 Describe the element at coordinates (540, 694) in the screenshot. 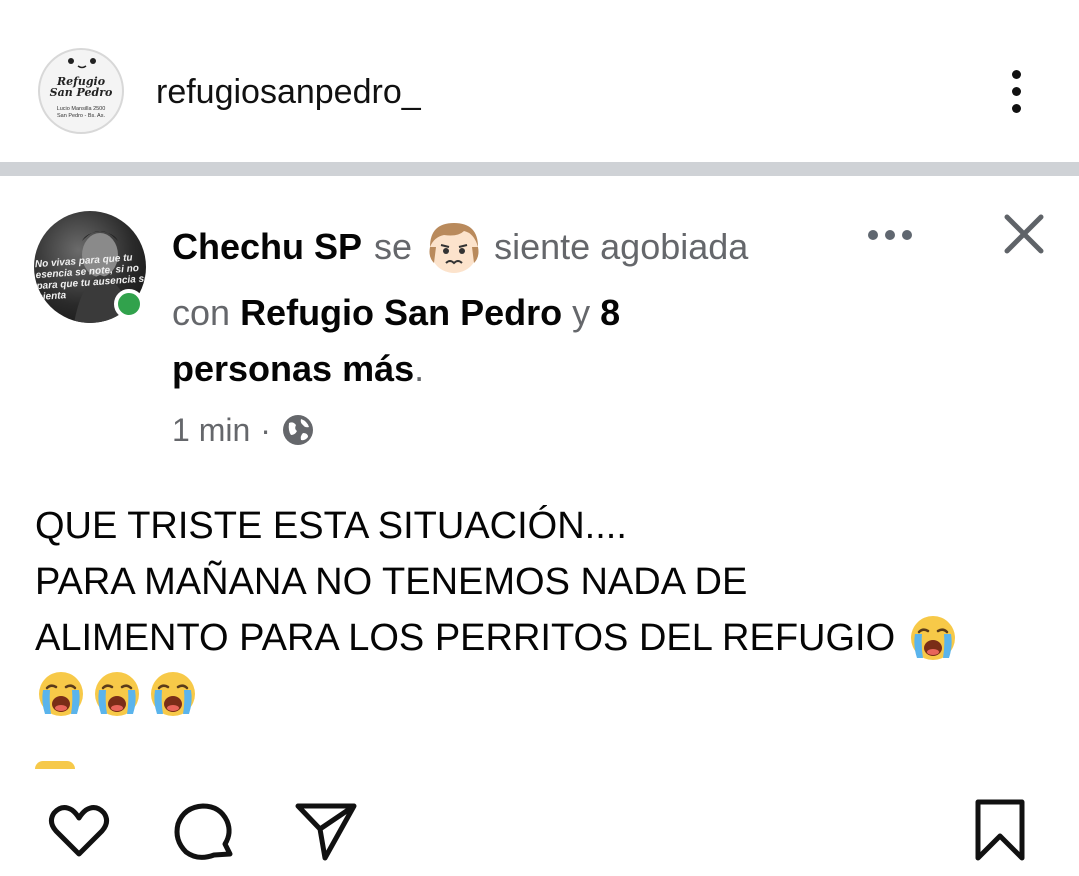

I see `emoji-row` at that location.